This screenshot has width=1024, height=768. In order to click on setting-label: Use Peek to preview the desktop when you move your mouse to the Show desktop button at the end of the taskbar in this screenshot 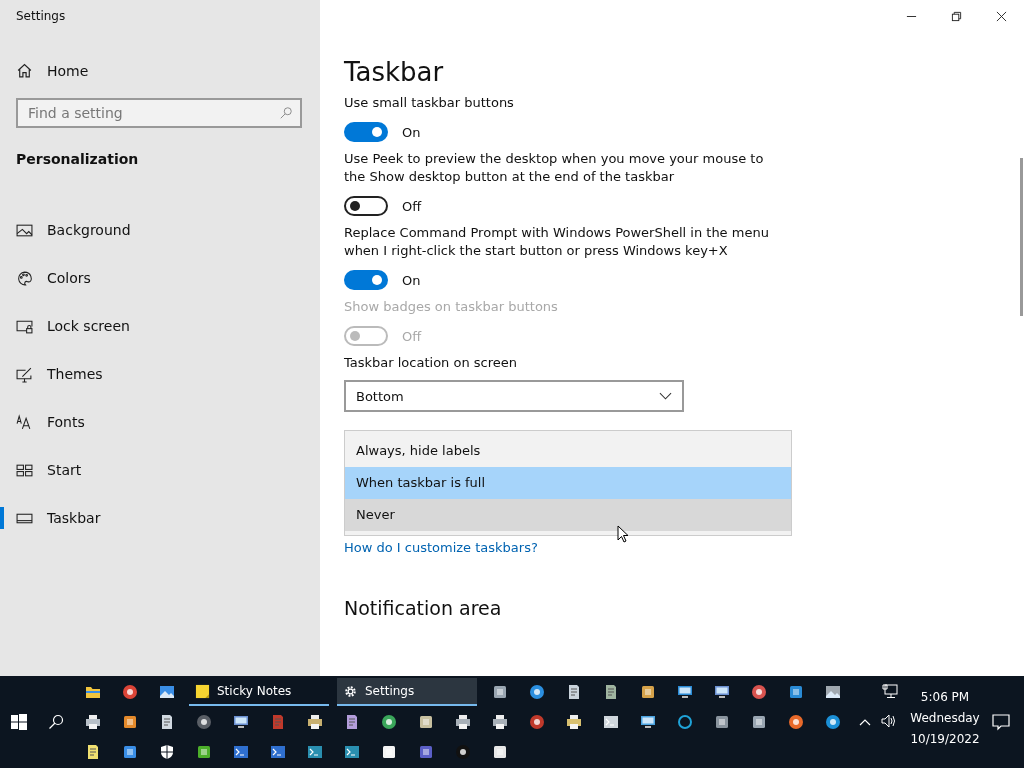, I will do `click(554, 168)`.